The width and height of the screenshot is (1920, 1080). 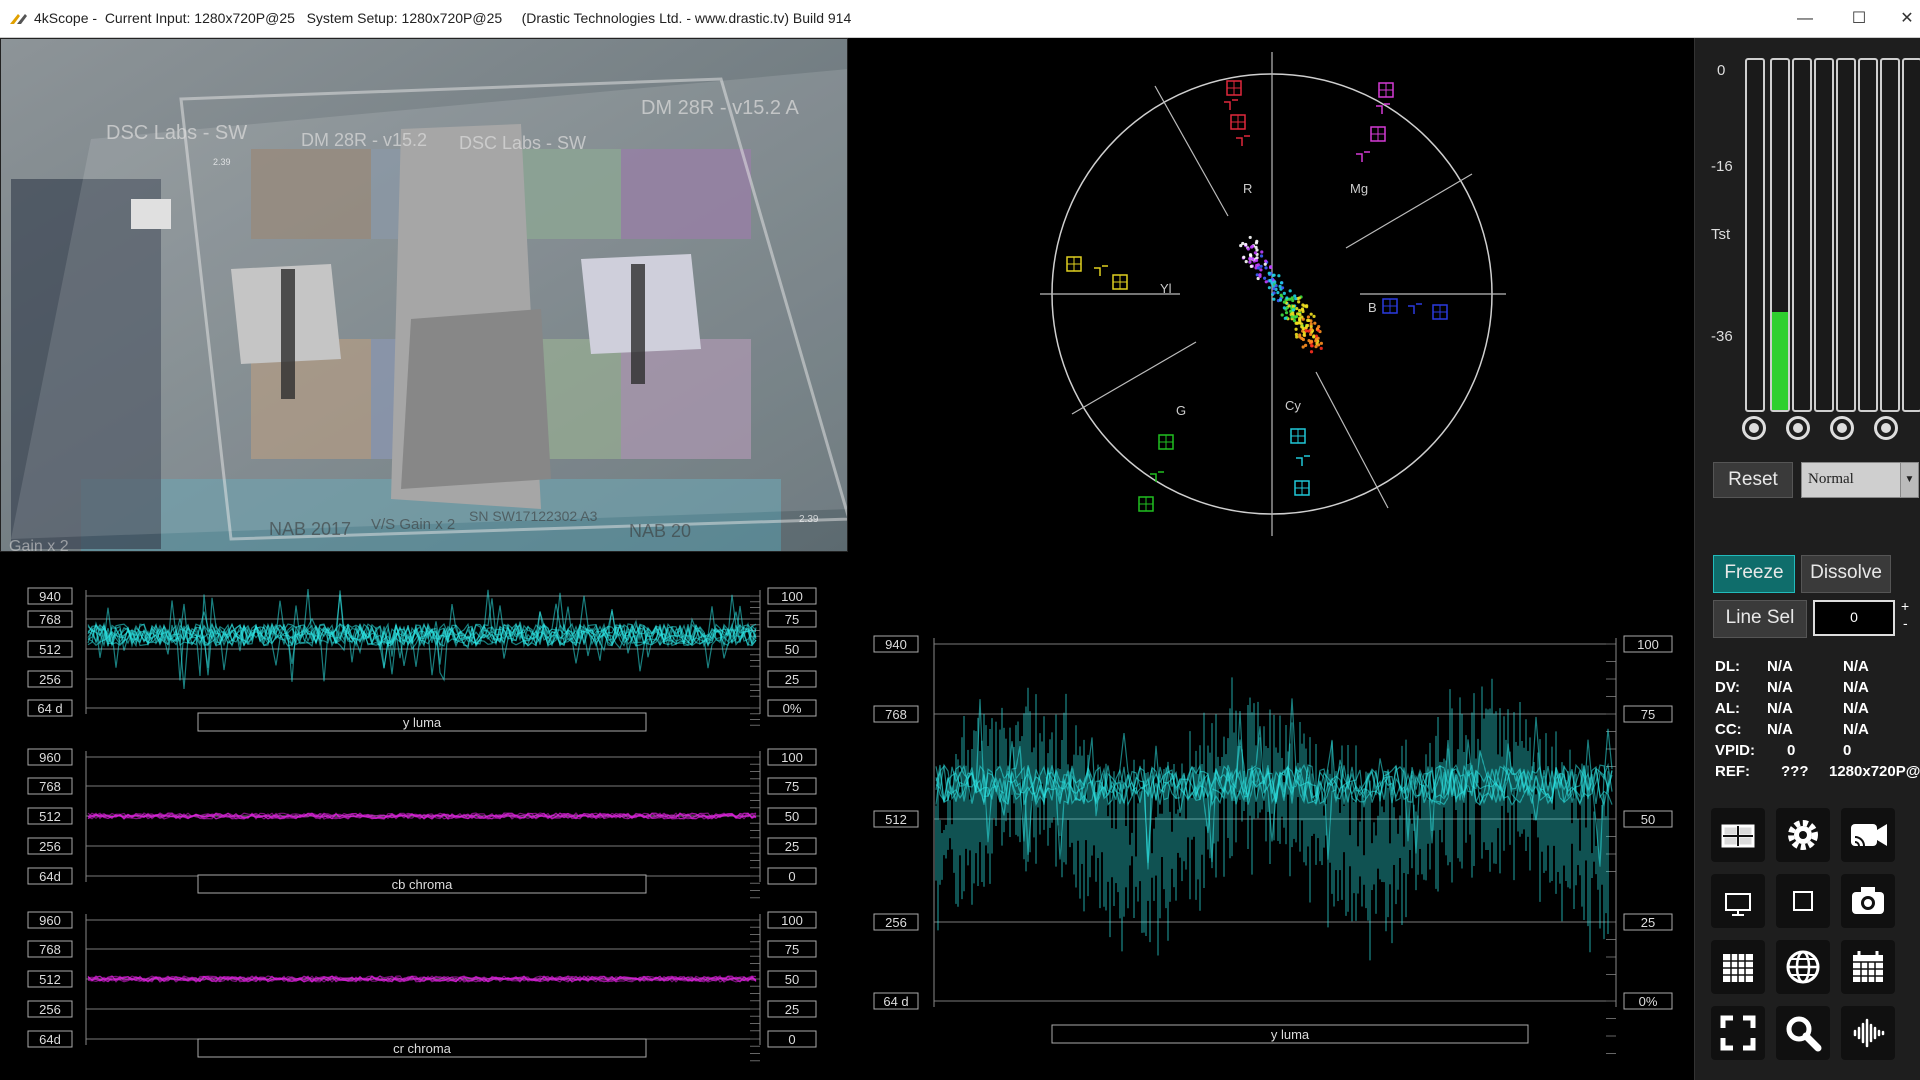 I want to click on vectorscope-target-R, so click(x=1231, y=104).